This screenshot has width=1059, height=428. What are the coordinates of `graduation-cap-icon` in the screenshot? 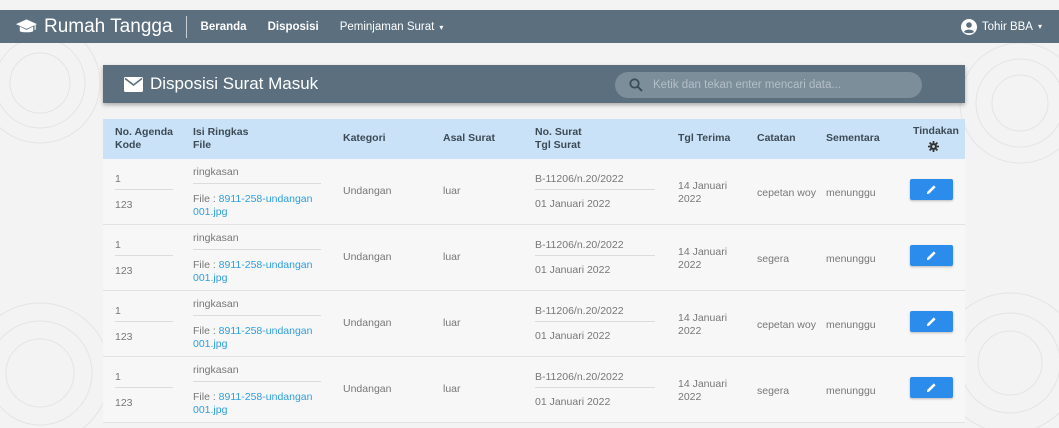 It's located at (26, 25).